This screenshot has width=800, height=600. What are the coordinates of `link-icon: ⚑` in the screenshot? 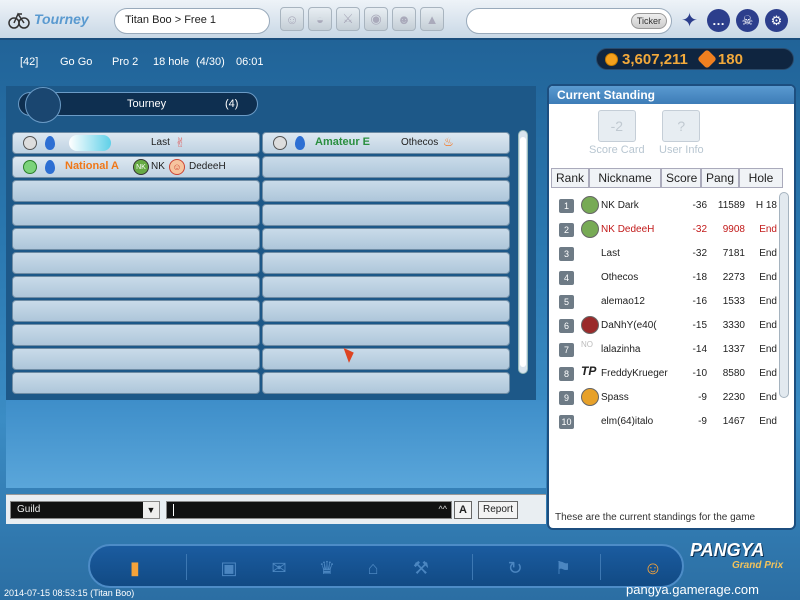 It's located at (563, 568).